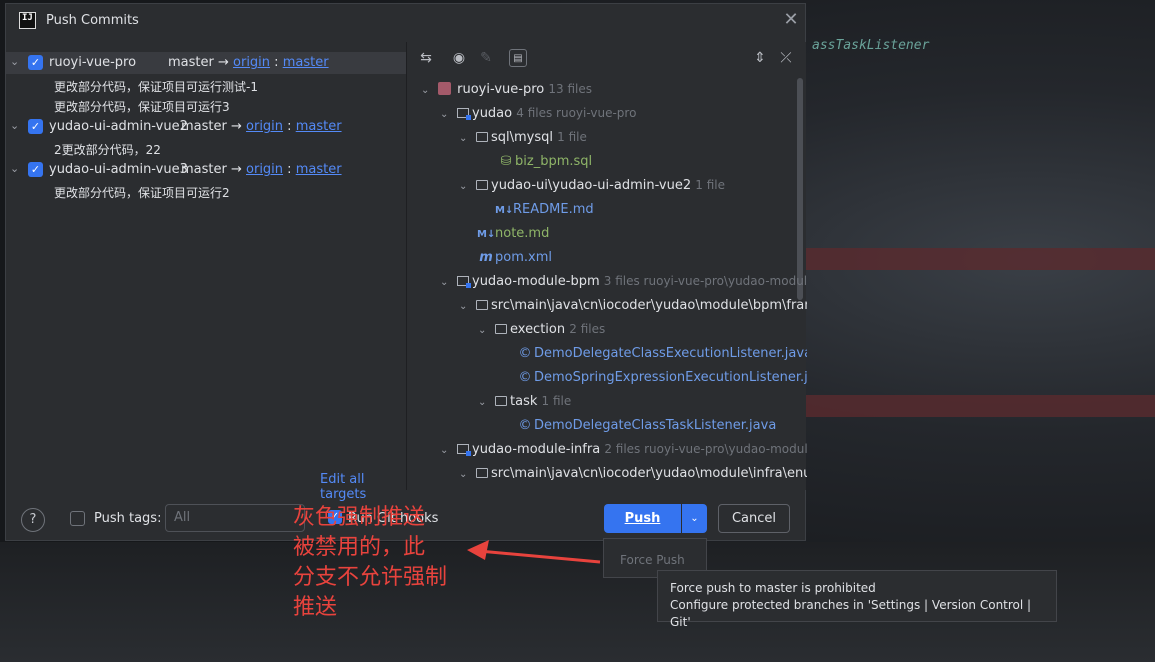 The width and height of the screenshot is (1155, 662). Describe the element at coordinates (359, 517) in the screenshot. I see `annotation-line: 灰色强制推送` at that location.